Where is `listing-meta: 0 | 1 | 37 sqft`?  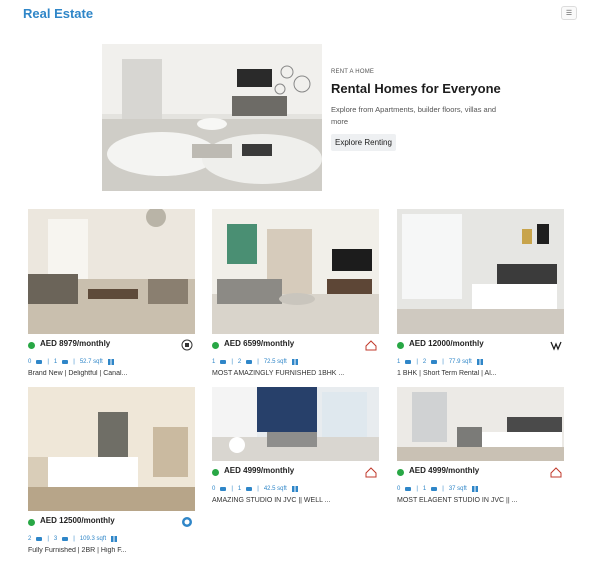
listing-meta: 0 | 1 | 37 sqft is located at coordinates (480, 488).